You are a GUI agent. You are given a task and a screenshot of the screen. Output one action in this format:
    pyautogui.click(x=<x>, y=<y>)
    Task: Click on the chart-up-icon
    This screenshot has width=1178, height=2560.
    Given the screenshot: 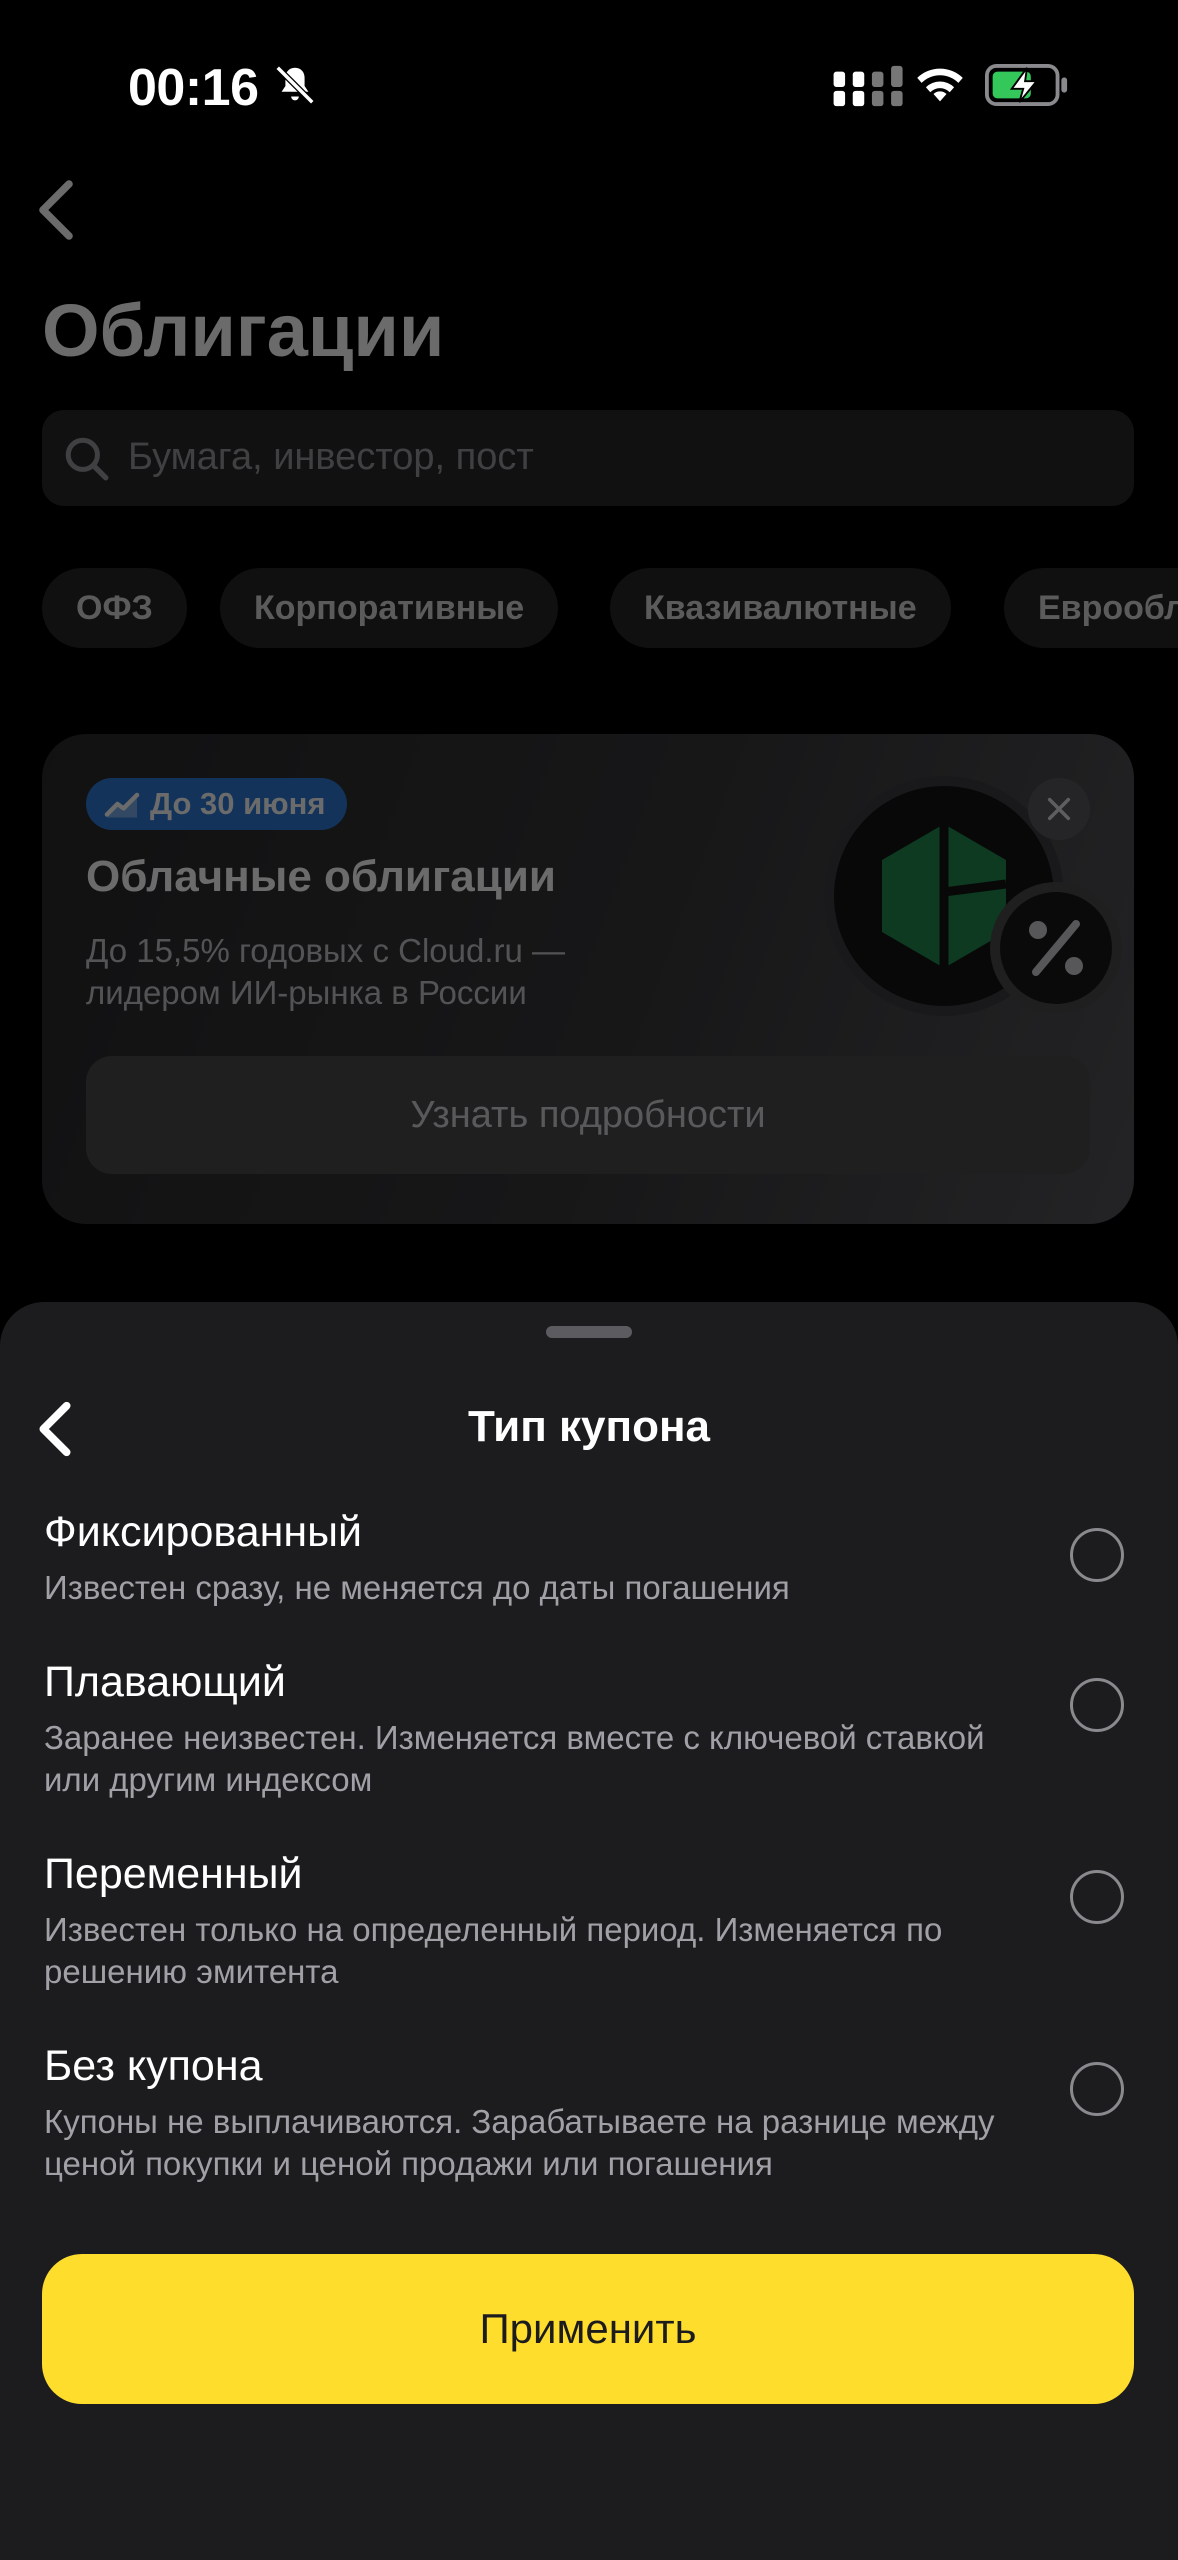 What is the action you would take?
    pyautogui.click(x=122, y=805)
    